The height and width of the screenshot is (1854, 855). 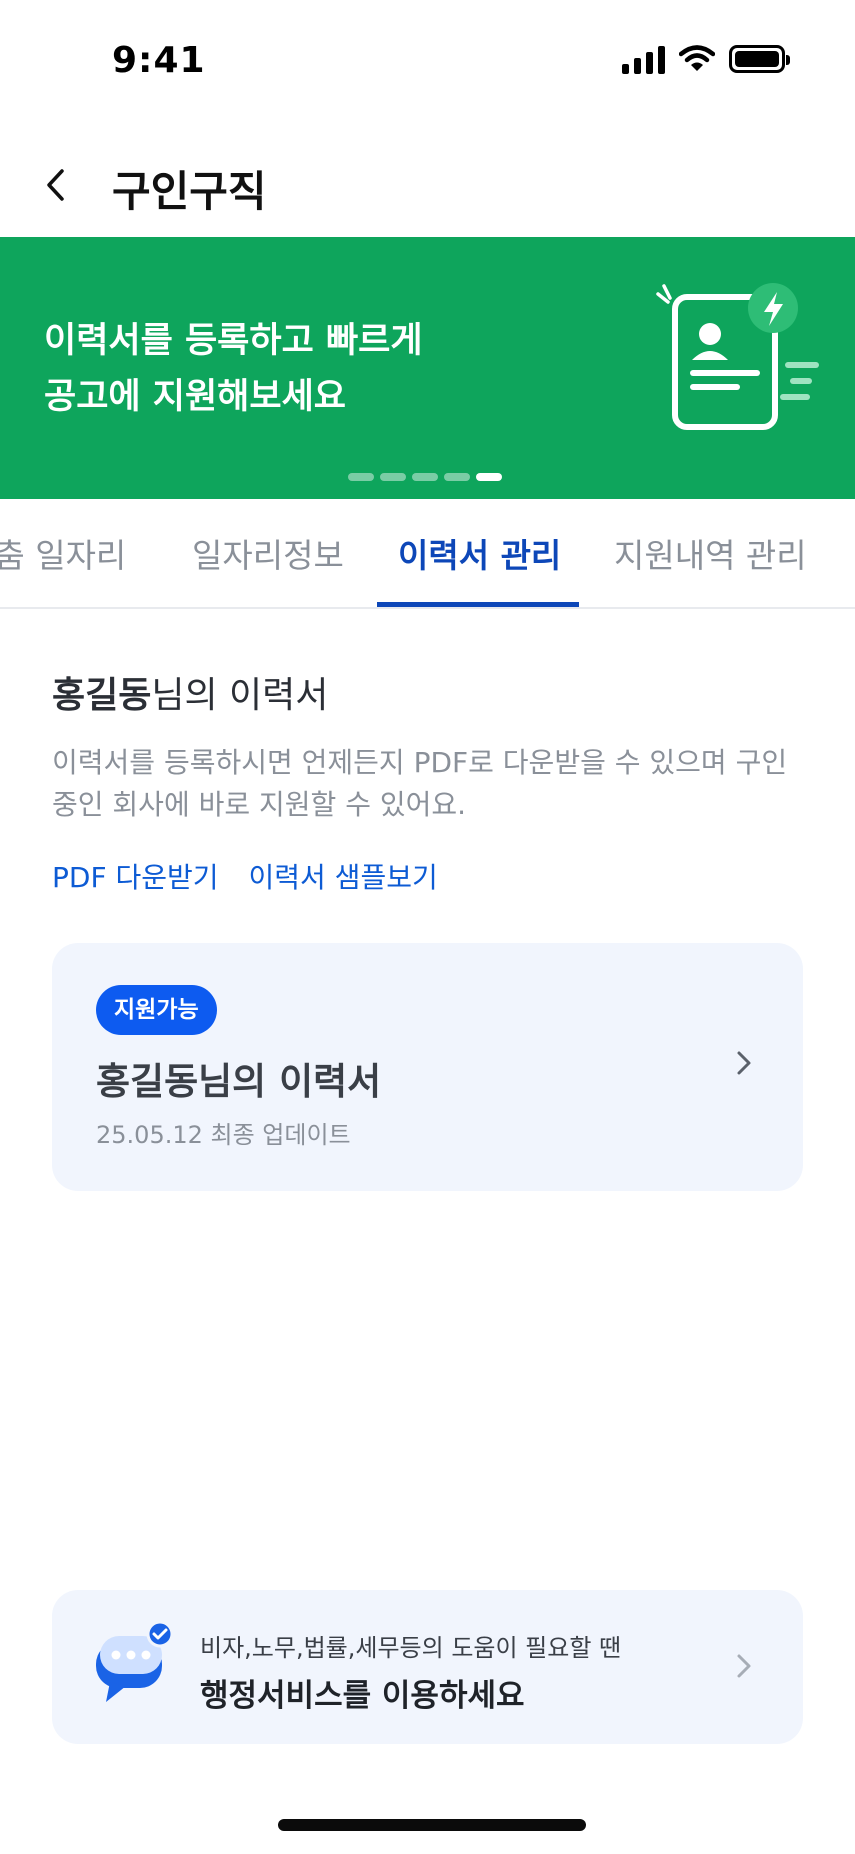 What do you see at coordinates (343, 876) in the screenshot?
I see `resume-sample-link: 이력서 샘플보기` at bounding box center [343, 876].